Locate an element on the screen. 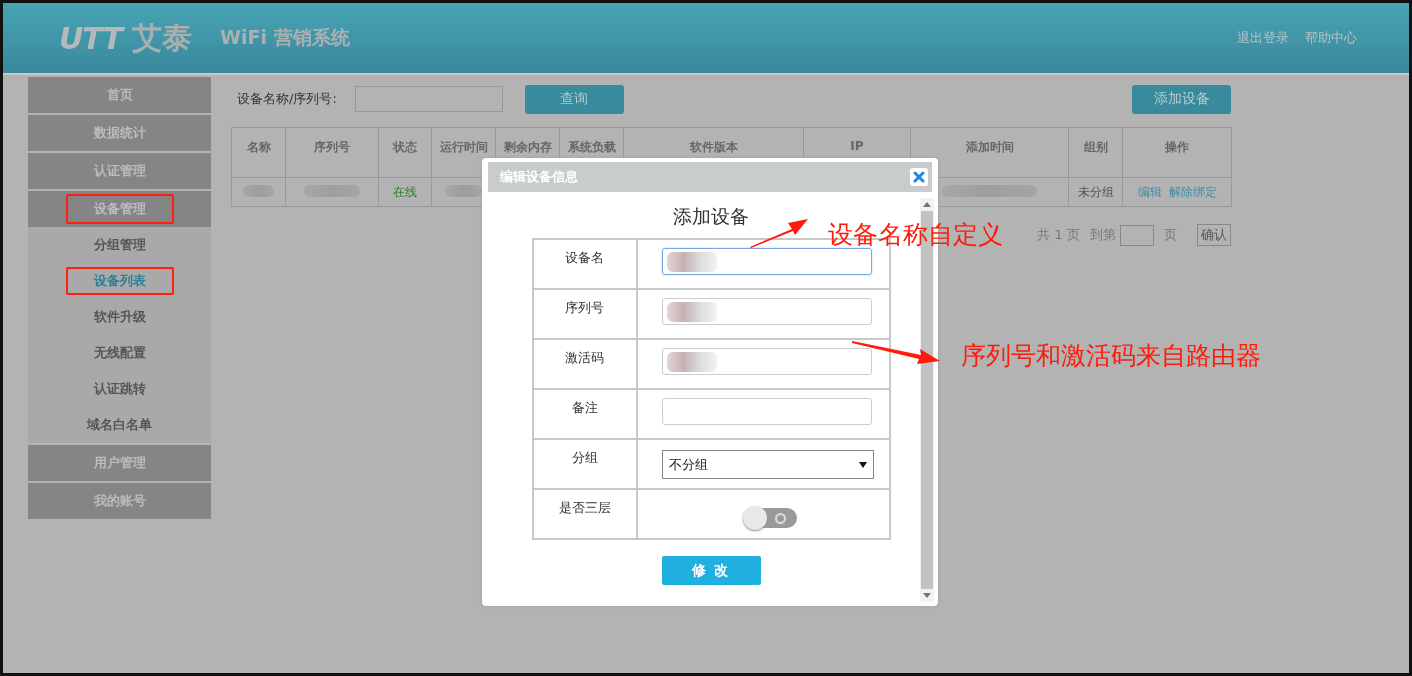 The width and height of the screenshot is (1412, 676). header-link: 退出登录 is located at coordinates (1263, 38).